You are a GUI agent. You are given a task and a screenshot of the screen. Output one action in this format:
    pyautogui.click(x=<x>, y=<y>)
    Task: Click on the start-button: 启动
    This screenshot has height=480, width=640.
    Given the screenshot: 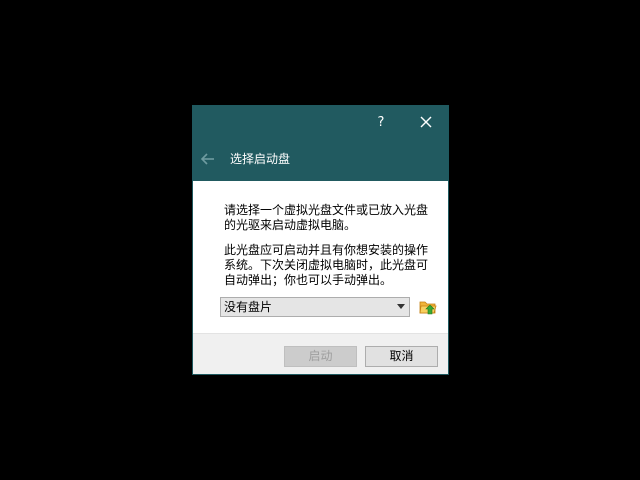 What is the action you would take?
    pyautogui.click(x=320, y=356)
    